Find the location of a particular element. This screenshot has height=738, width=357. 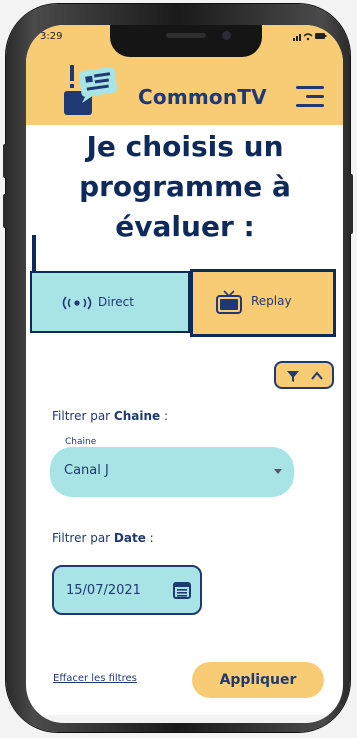

speech-bubble-logo-icon is located at coordinates (91, 90).